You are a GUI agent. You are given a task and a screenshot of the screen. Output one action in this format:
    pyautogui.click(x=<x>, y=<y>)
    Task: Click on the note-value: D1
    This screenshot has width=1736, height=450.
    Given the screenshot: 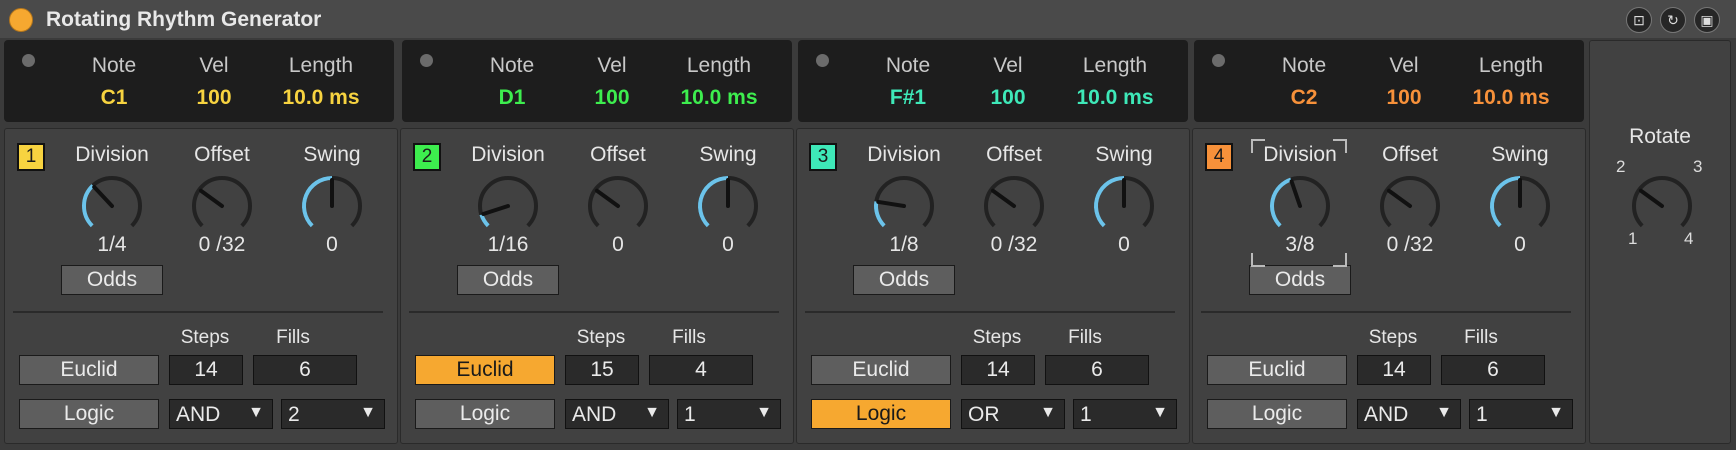 What is the action you would take?
    pyautogui.click(x=512, y=98)
    